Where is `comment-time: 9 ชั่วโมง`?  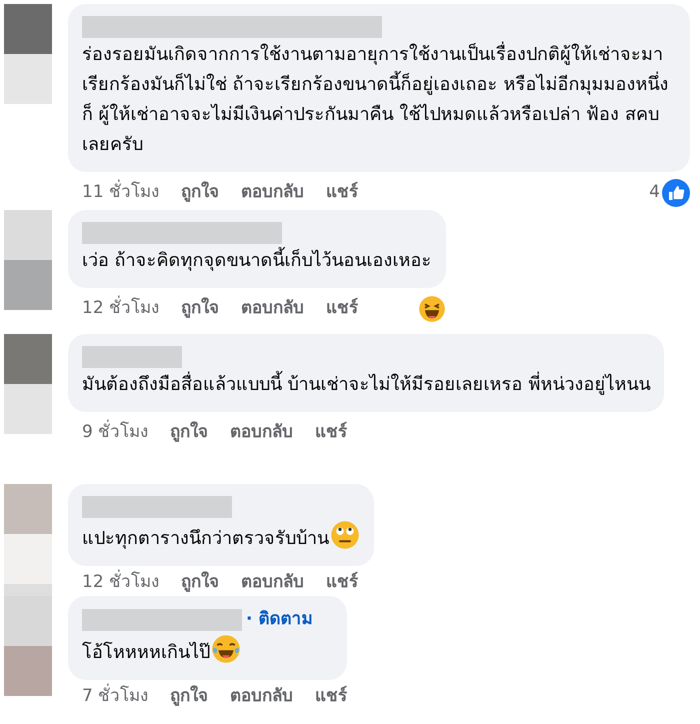
comment-time: 9 ชั่วโมง is located at coordinates (115, 433).